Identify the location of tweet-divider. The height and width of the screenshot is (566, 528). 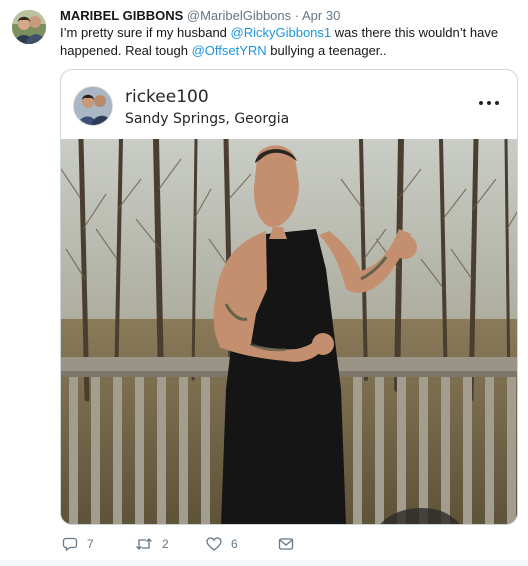
(264, 563).